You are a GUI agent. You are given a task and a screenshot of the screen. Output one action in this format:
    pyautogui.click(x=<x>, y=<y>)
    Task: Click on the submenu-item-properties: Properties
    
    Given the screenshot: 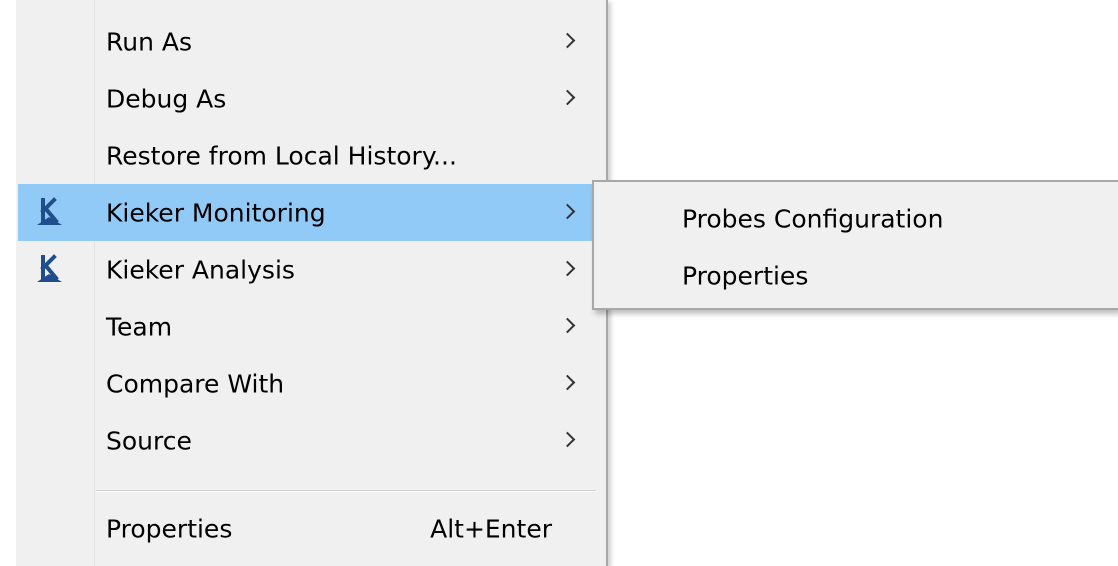 What is the action you would take?
    pyautogui.click(x=856, y=275)
    